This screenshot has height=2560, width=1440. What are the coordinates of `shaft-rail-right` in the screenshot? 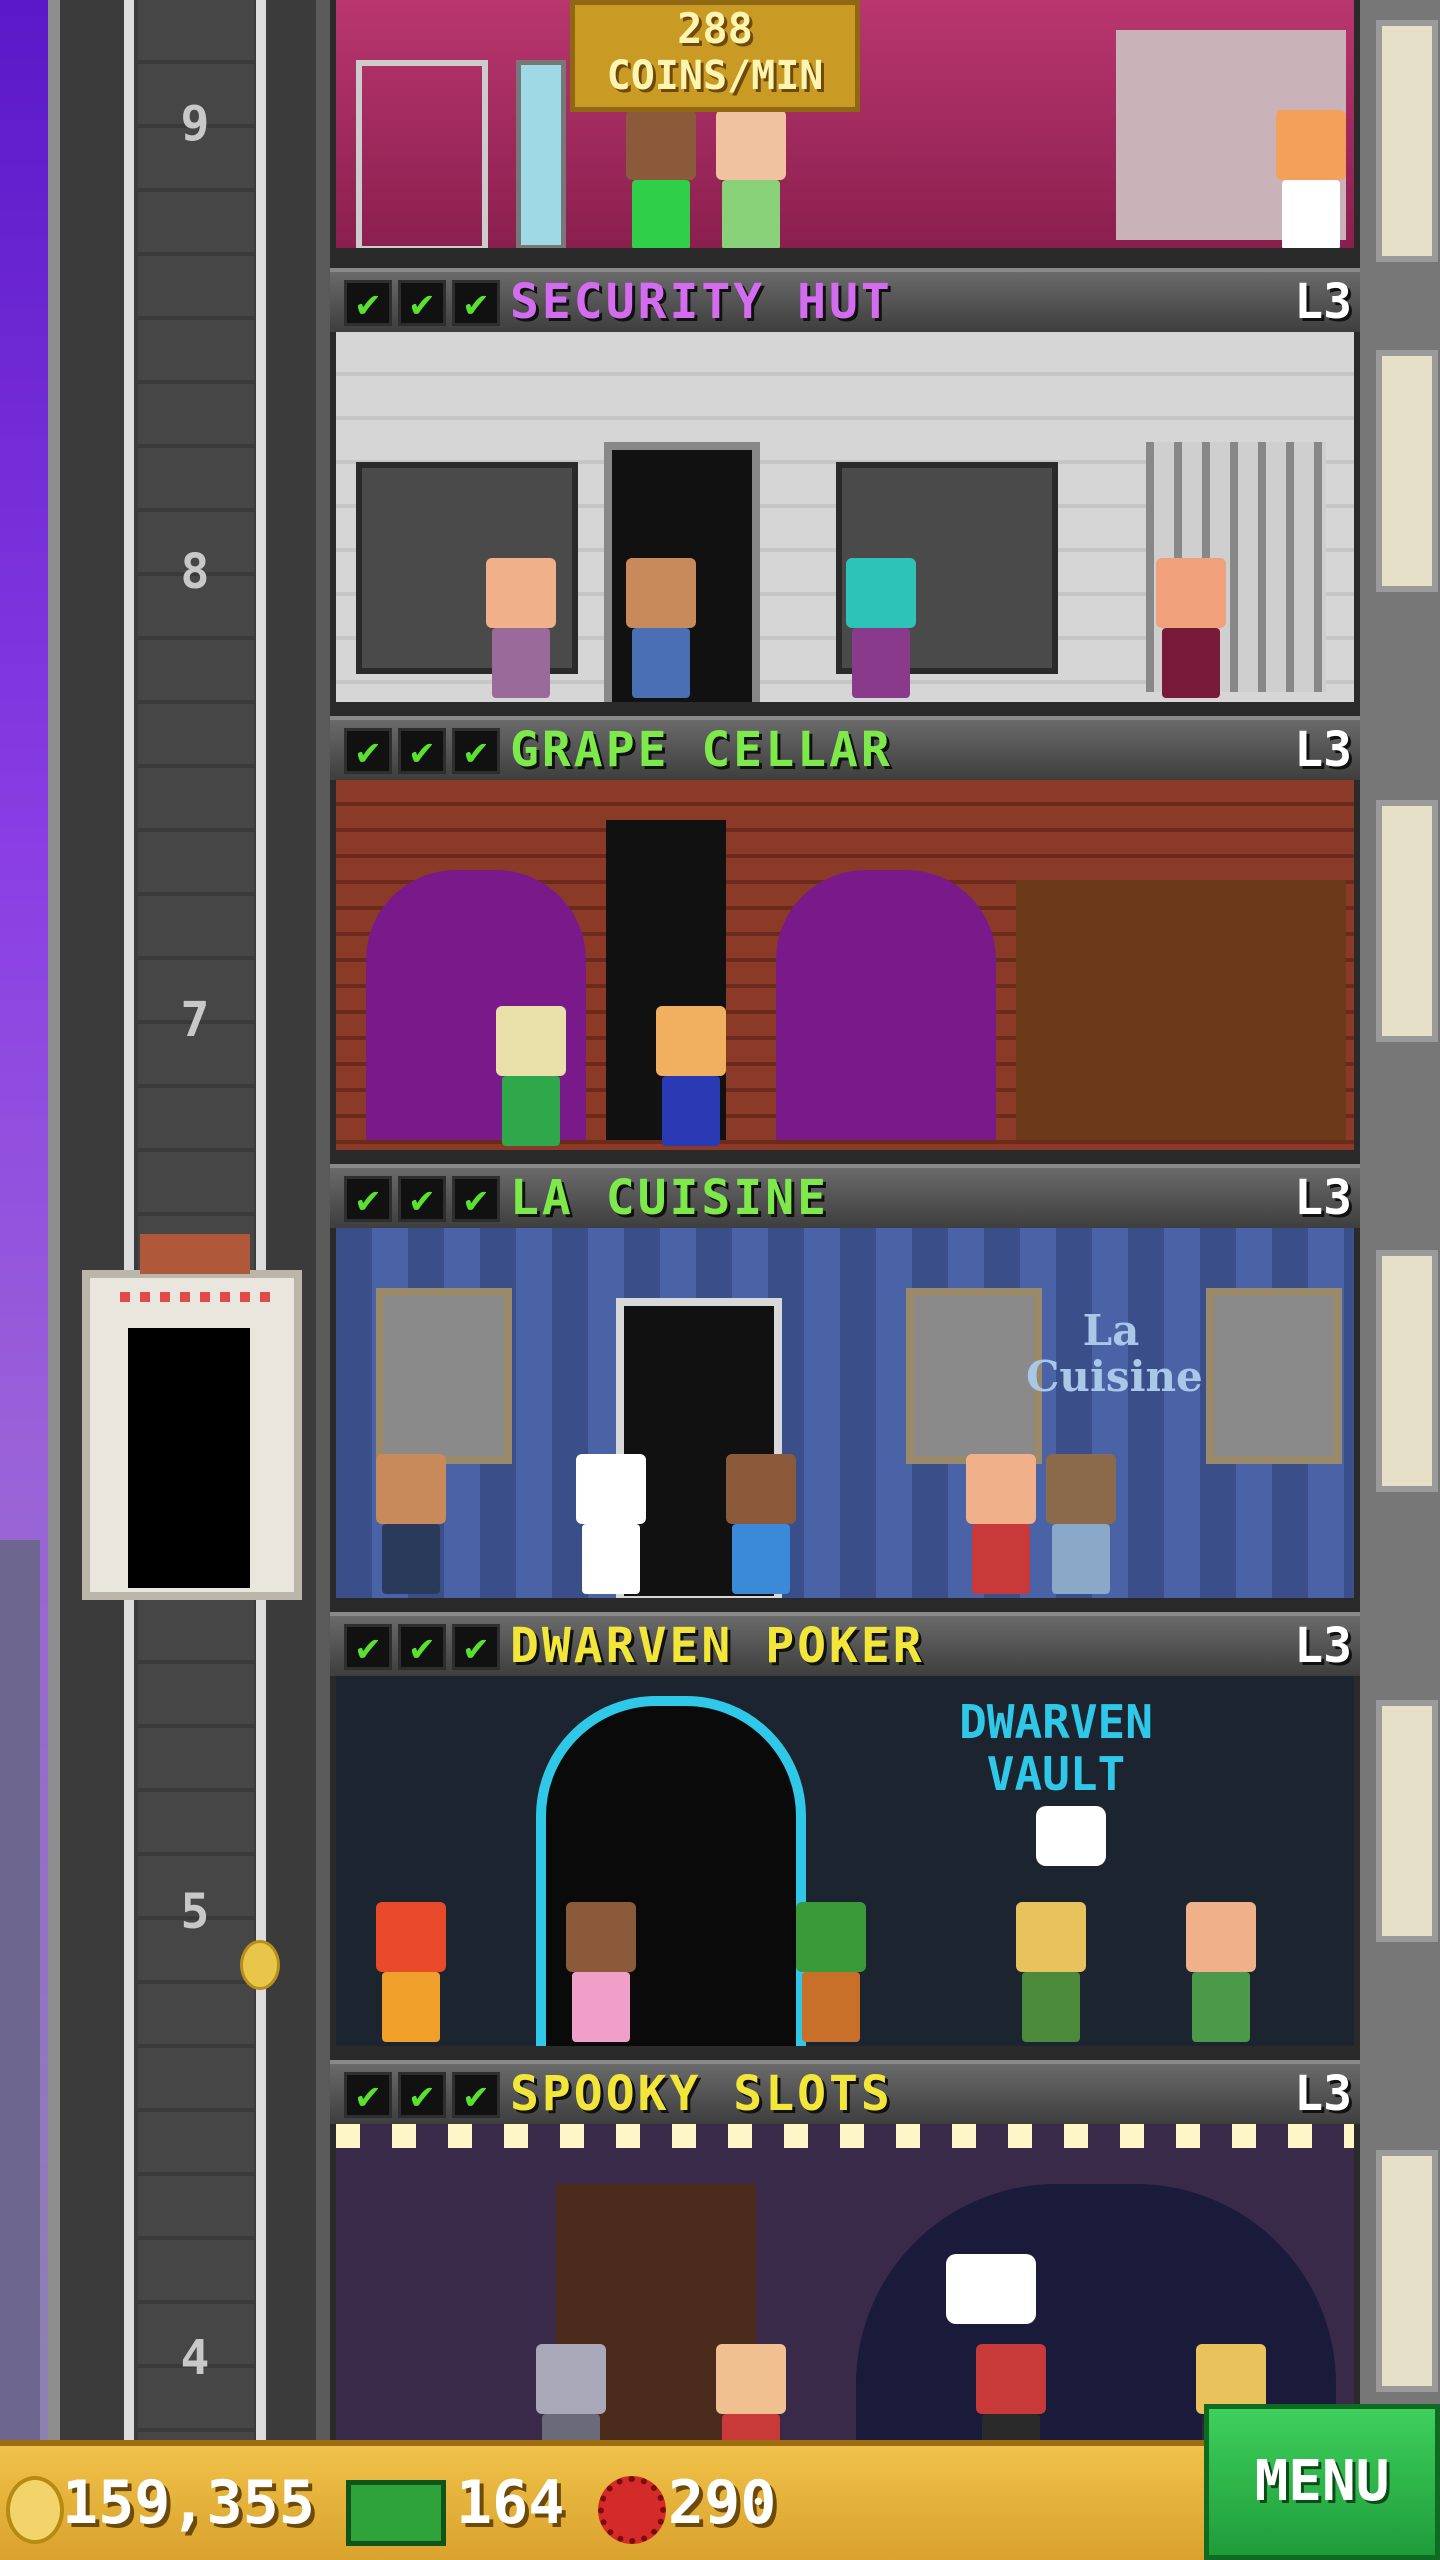 It's located at (261, 1220).